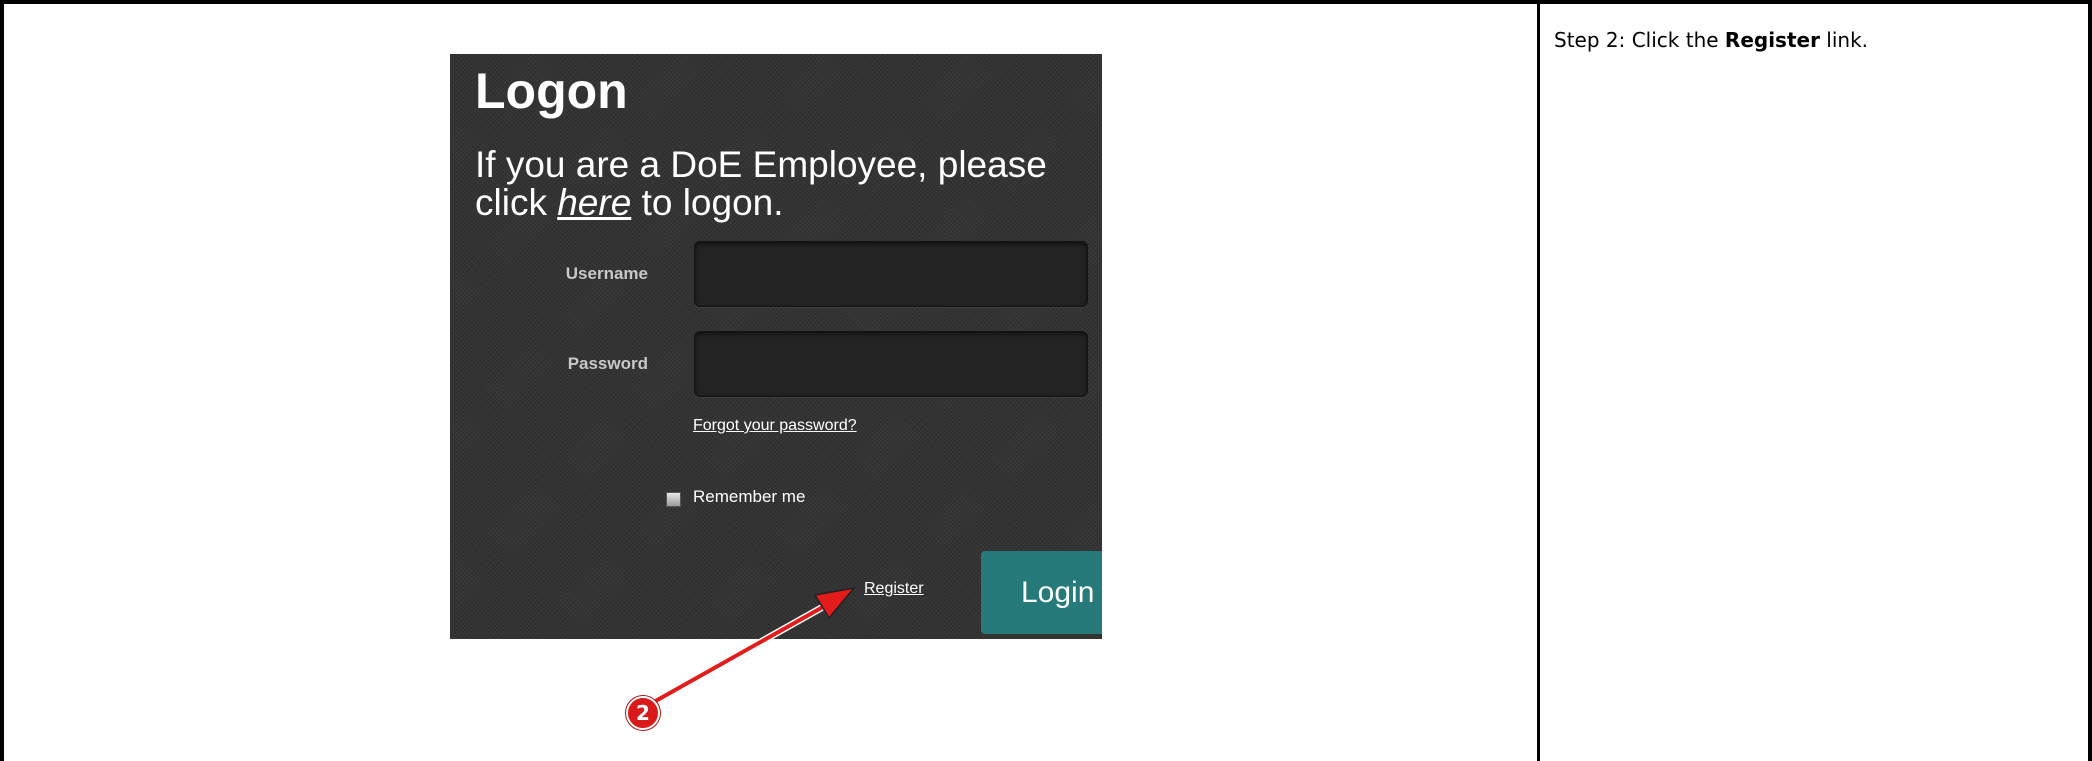 Image resolution: width=2092 pixels, height=761 pixels. I want to click on login-button: Login, so click(1041, 592).